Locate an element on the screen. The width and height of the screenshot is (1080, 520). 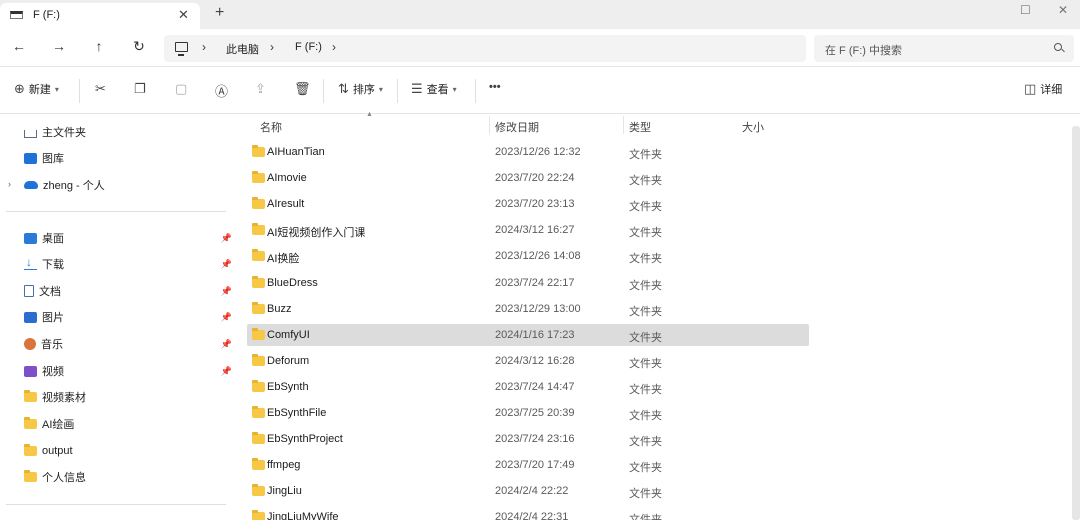
sidebar-item-gallery: 图库 is located at coordinates (129, 158).